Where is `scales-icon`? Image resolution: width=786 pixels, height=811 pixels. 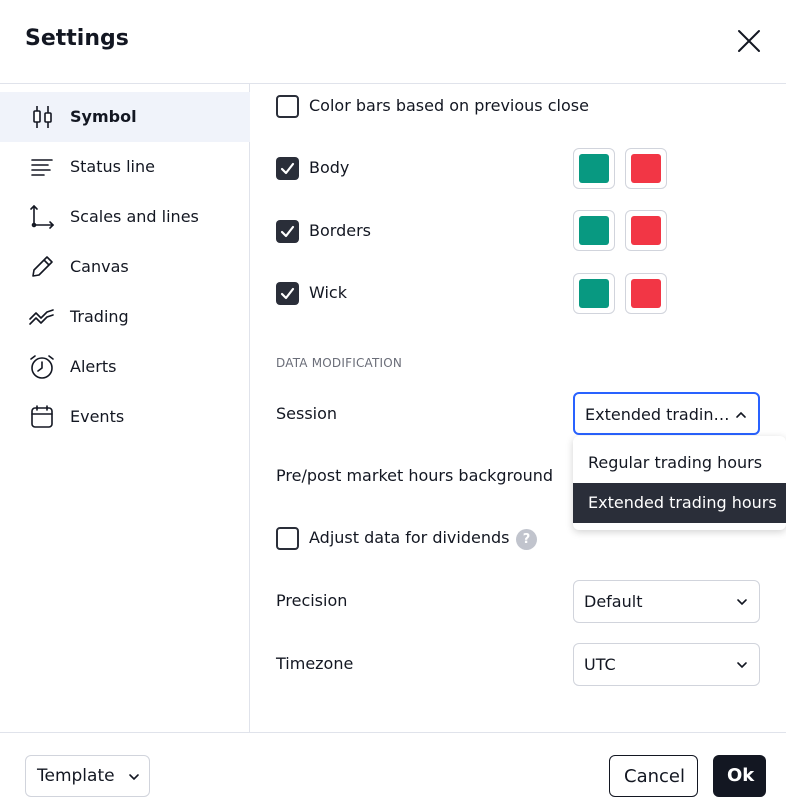 scales-icon is located at coordinates (42, 216).